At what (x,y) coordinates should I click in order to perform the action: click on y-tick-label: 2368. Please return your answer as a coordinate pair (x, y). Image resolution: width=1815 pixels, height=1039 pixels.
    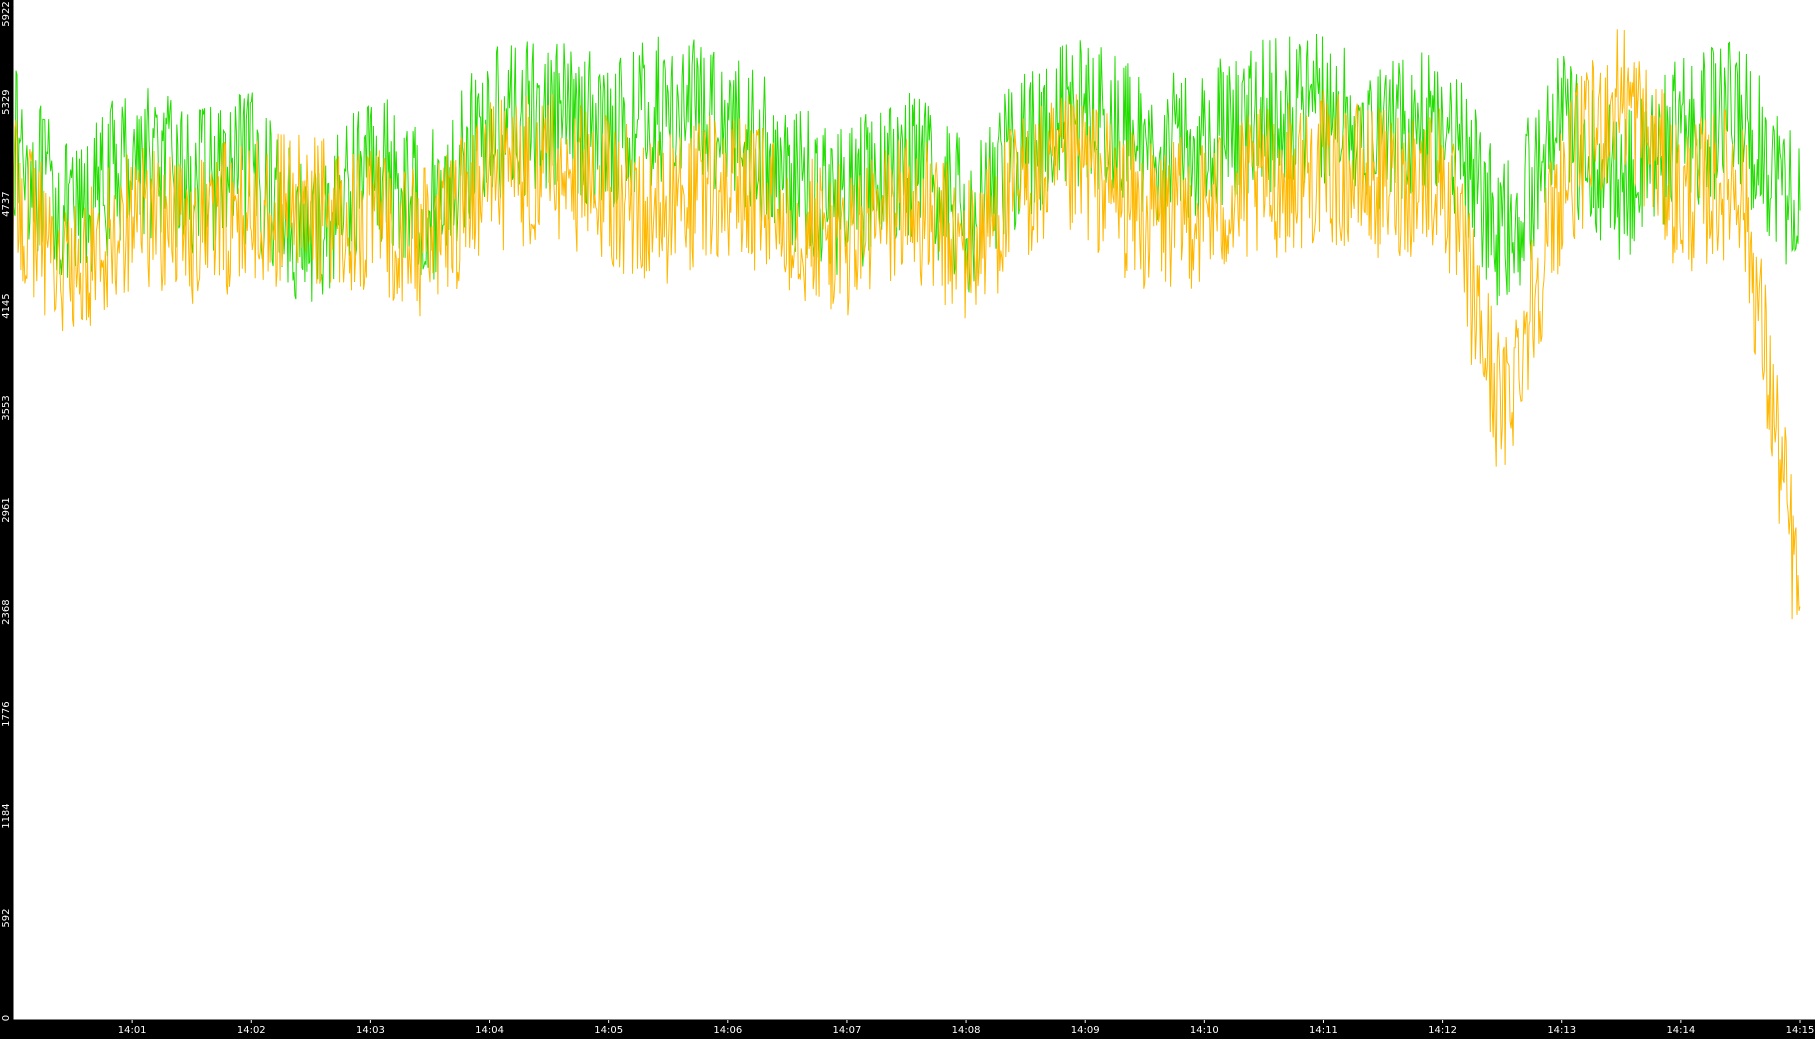
    Looking at the image, I should click on (6, 611).